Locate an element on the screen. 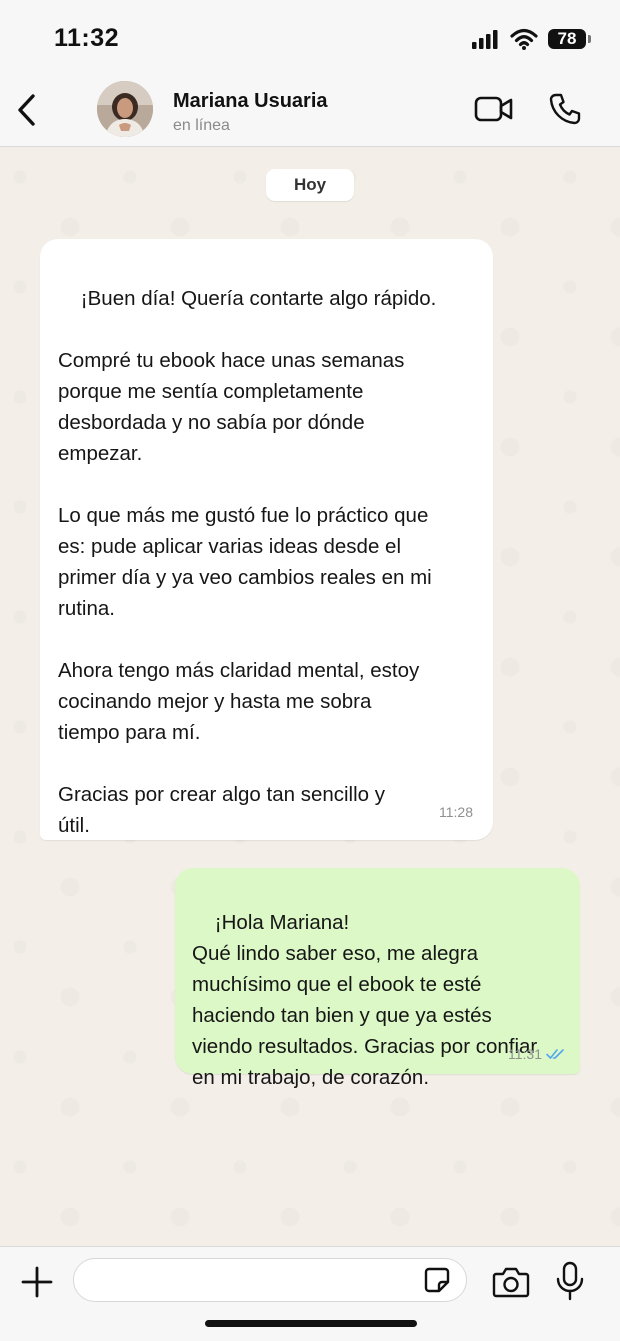 This screenshot has width=620, height=1341. video-call-button is located at coordinates (494, 109).